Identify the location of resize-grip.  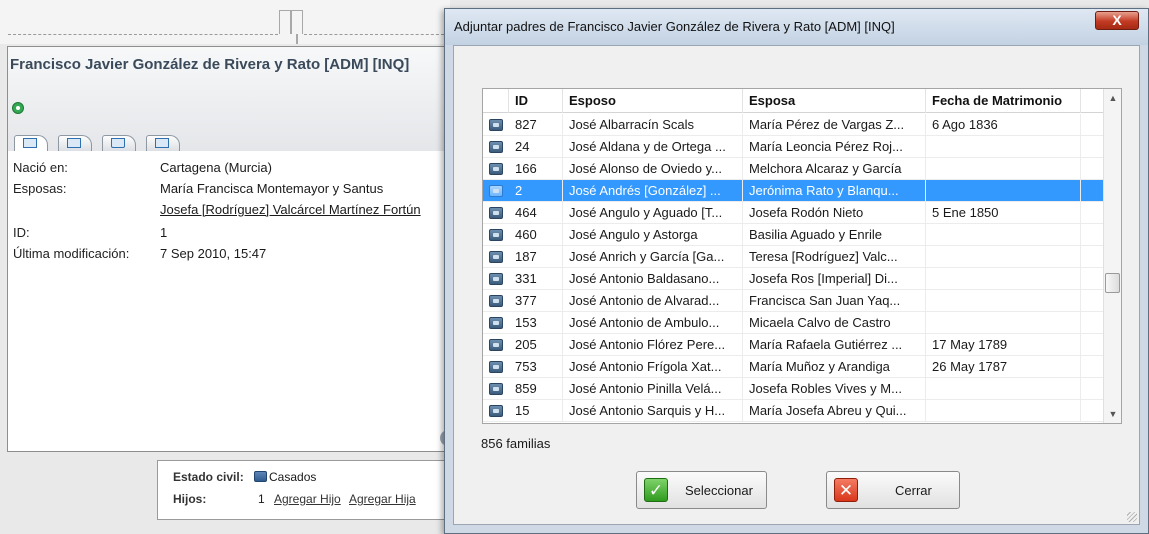
(1132, 517).